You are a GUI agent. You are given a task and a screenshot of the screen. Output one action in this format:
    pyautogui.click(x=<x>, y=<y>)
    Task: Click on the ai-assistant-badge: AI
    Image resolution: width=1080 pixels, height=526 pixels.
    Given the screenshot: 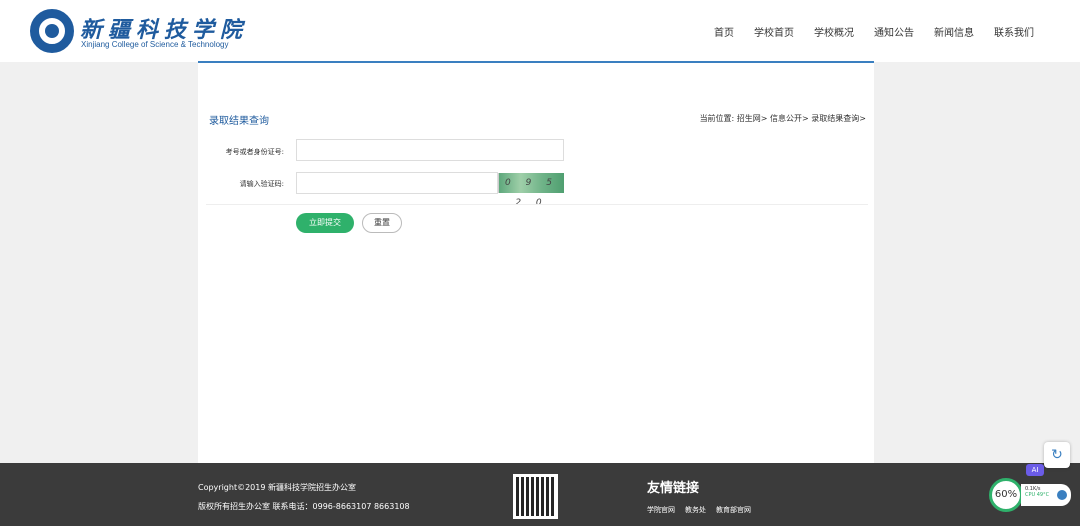 What is the action you would take?
    pyautogui.click(x=1035, y=470)
    